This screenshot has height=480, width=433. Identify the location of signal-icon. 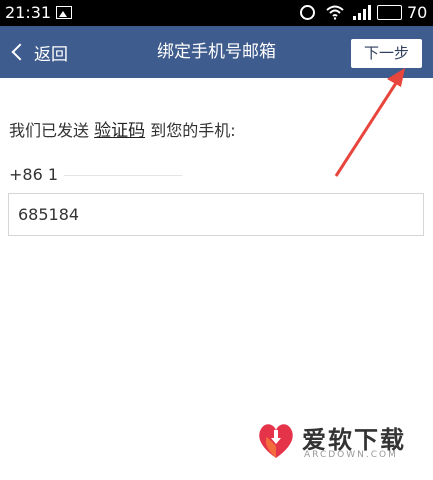
(362, 12).